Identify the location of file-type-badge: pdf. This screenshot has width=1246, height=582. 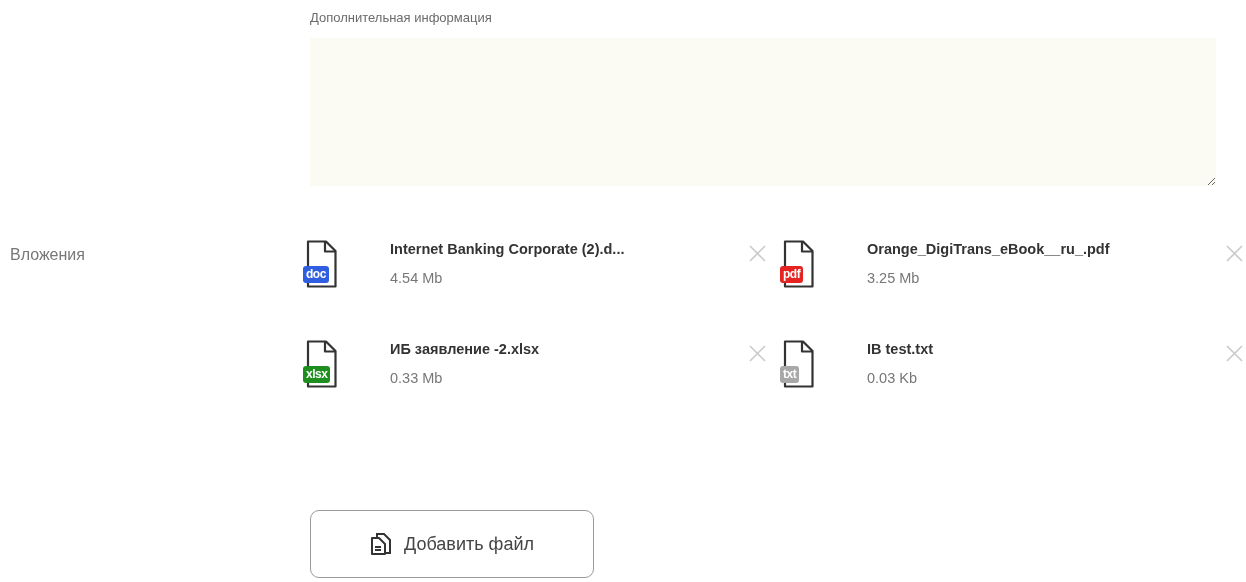
(792, 274).